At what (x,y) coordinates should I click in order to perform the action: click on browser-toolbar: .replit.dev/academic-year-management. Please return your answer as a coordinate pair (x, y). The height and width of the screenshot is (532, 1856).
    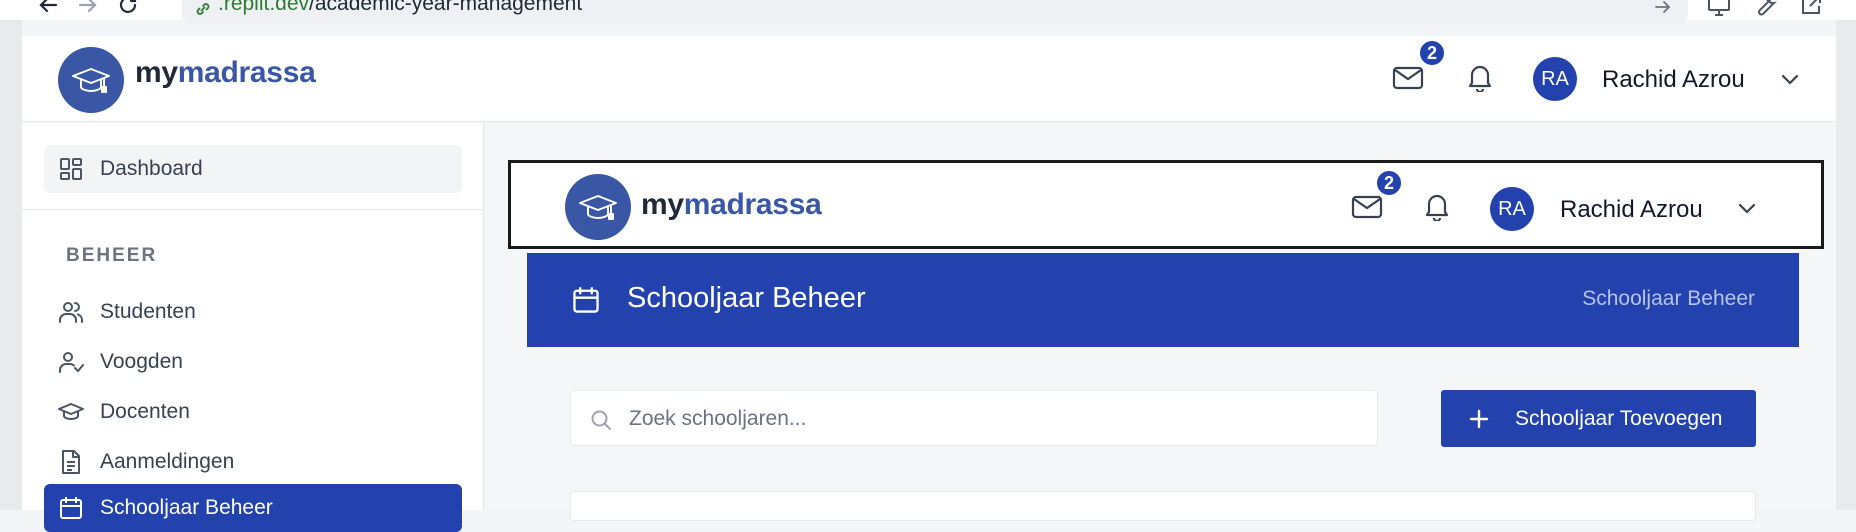
    Looking at the image, I should click on (928, 12).